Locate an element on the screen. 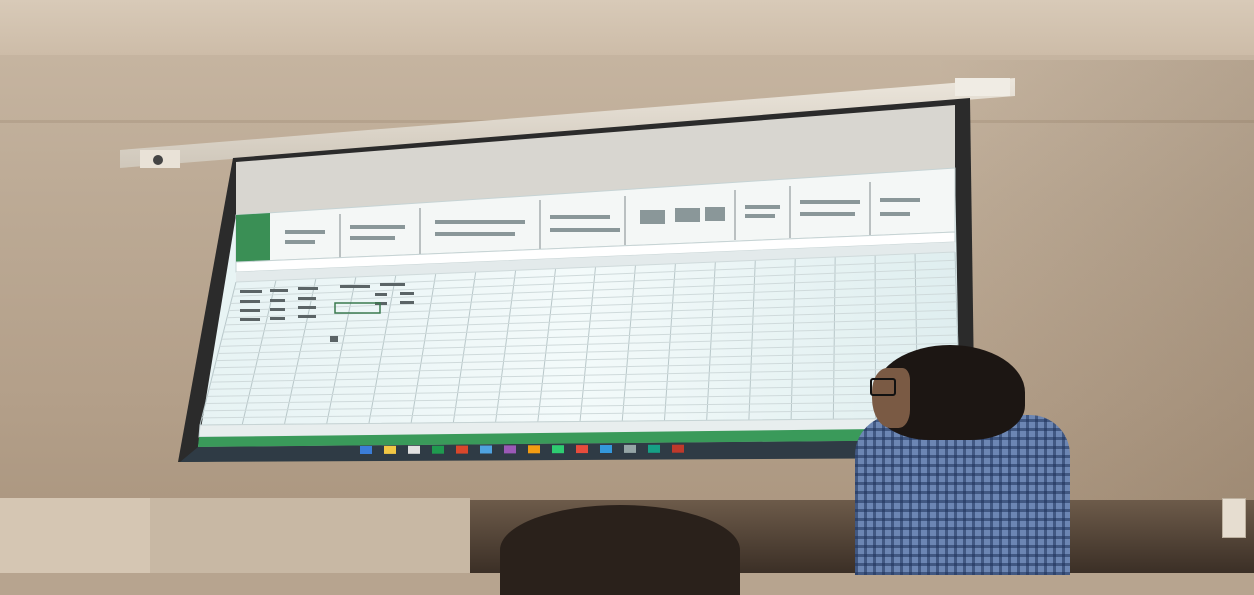 Image resolution: width=1254 pixels, height=595 pixels. wall-switch is located at coordinates (1234, 518).